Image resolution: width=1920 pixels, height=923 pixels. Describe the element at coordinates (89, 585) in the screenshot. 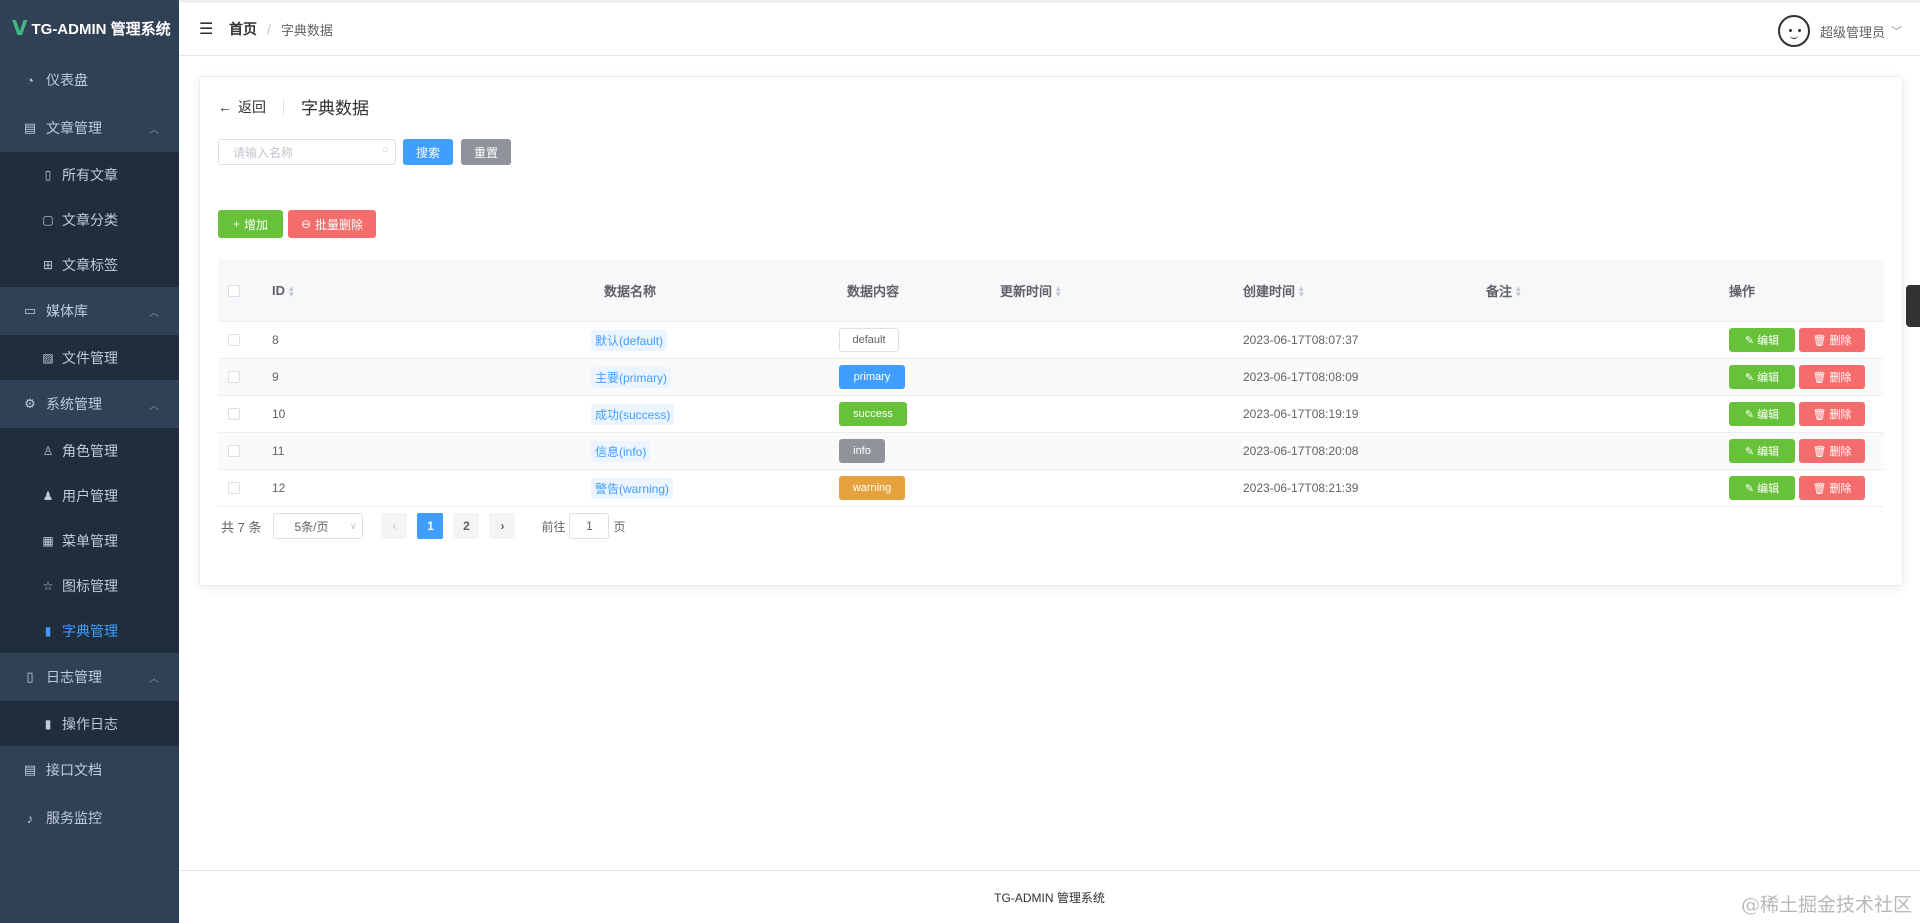

I see `sidebar-item-icon-mgmt: ☆ 图标管理` at that location.